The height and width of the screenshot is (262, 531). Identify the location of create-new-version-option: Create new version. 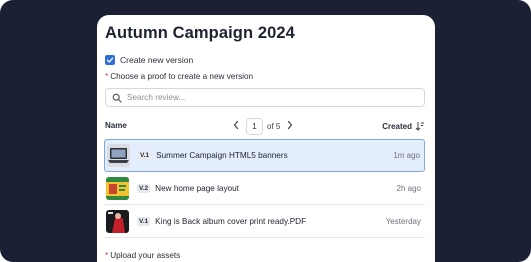
(149, 59).